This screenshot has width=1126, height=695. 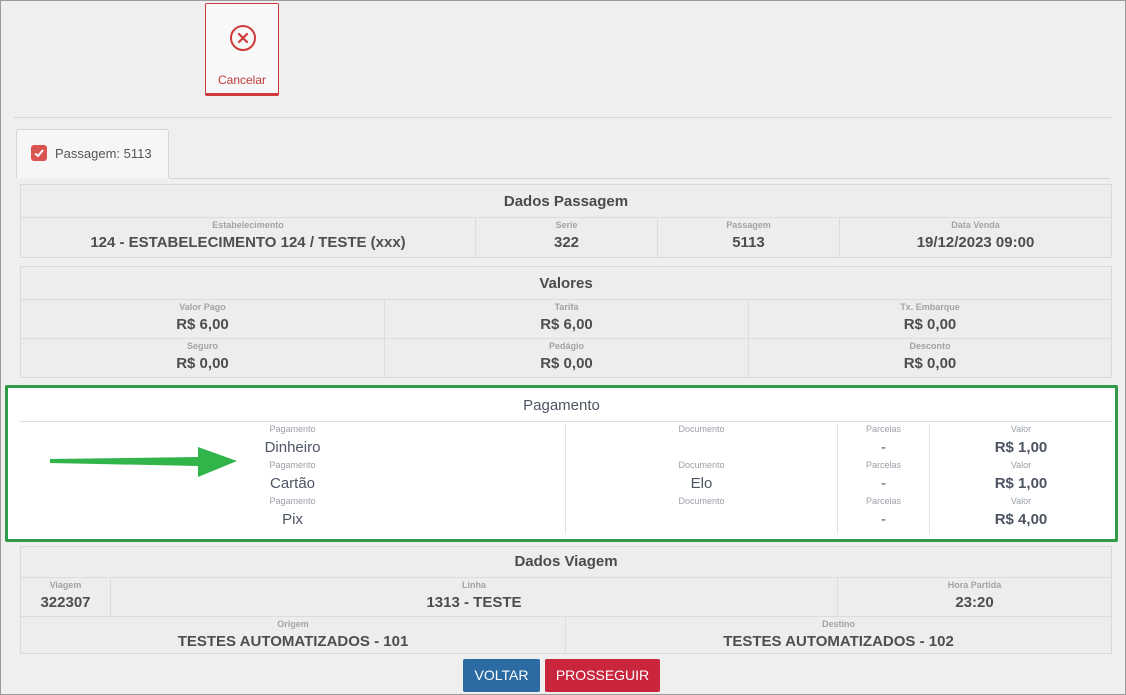 What do you see at coordinates (566, 242) in the screenshot?
I see `field-value: 322` at bounding box center [566, 242].